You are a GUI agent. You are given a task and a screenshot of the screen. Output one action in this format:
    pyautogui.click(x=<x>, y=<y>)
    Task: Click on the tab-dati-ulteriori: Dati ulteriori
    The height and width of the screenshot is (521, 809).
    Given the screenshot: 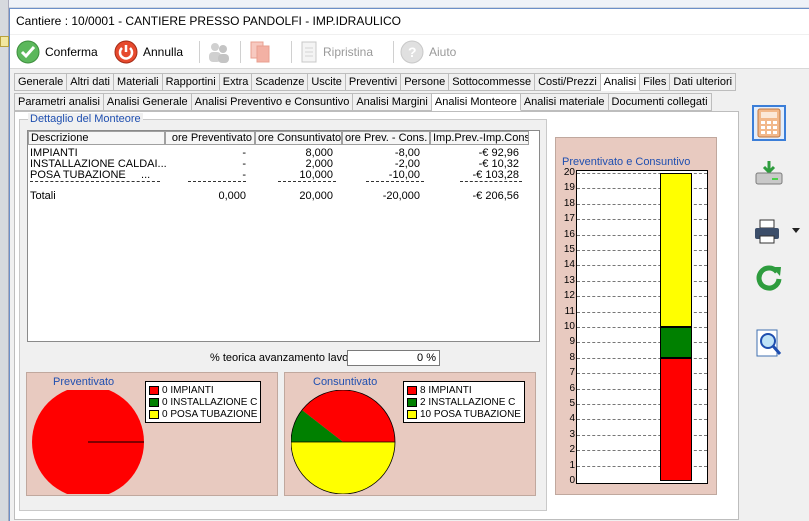 What is the action you would take?
    pyautogui.click(x=703, y=82)
    